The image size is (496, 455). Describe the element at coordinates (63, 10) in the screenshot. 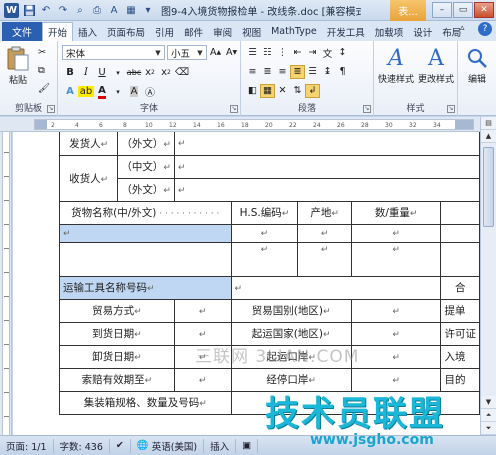

I see `redo-icon: ↷` at that location.